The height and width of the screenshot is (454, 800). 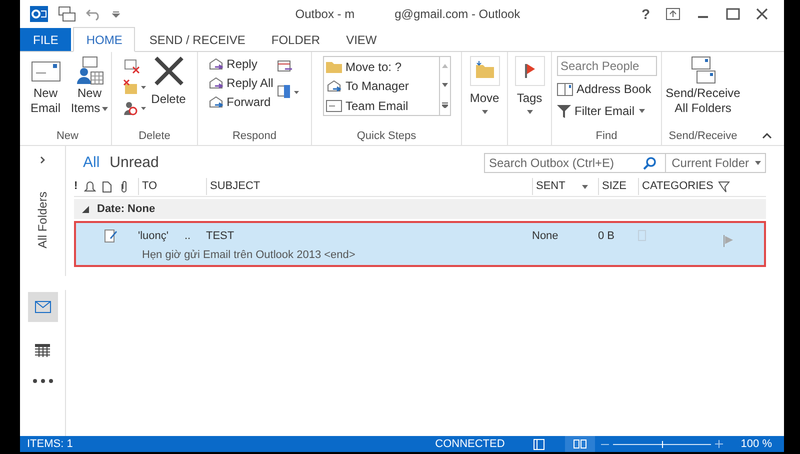 I want to click on move-button: Move, so click(x=485, y=85).